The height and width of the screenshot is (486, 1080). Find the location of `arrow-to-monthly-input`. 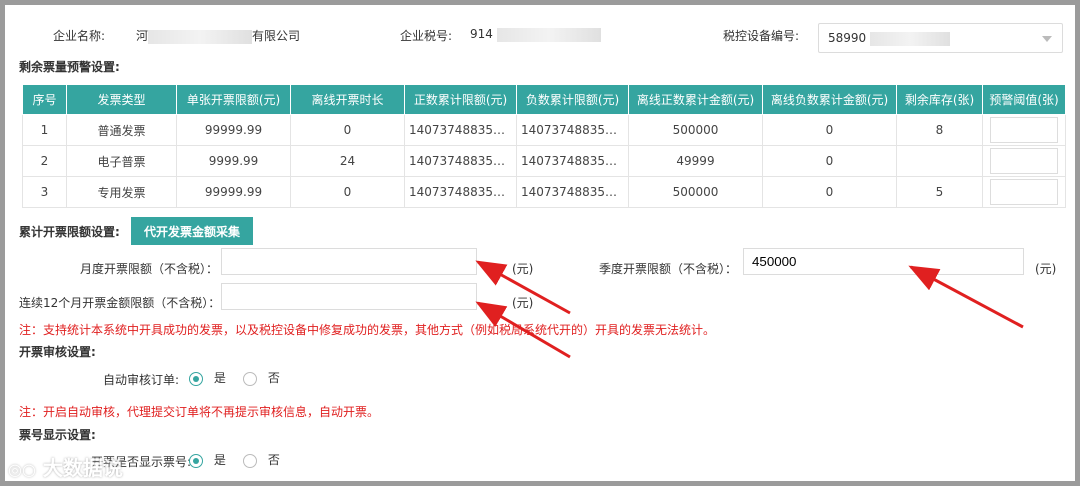

arrow-to-monthly-input is located at coordinates (523, 287).